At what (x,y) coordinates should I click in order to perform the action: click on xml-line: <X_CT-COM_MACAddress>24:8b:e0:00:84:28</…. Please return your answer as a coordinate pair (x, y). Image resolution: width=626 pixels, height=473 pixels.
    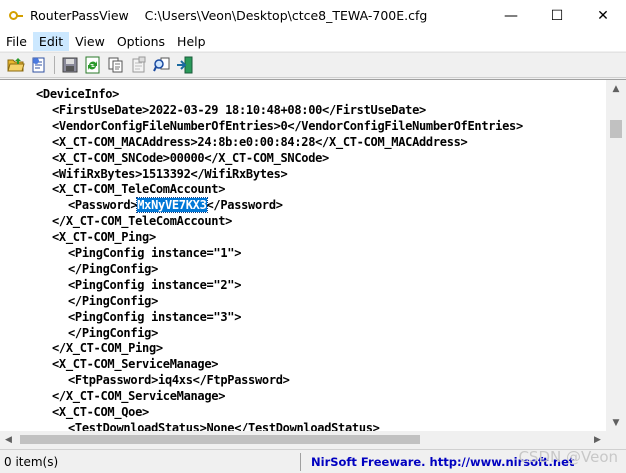
    Looking at the image, I should click on (260, 141).